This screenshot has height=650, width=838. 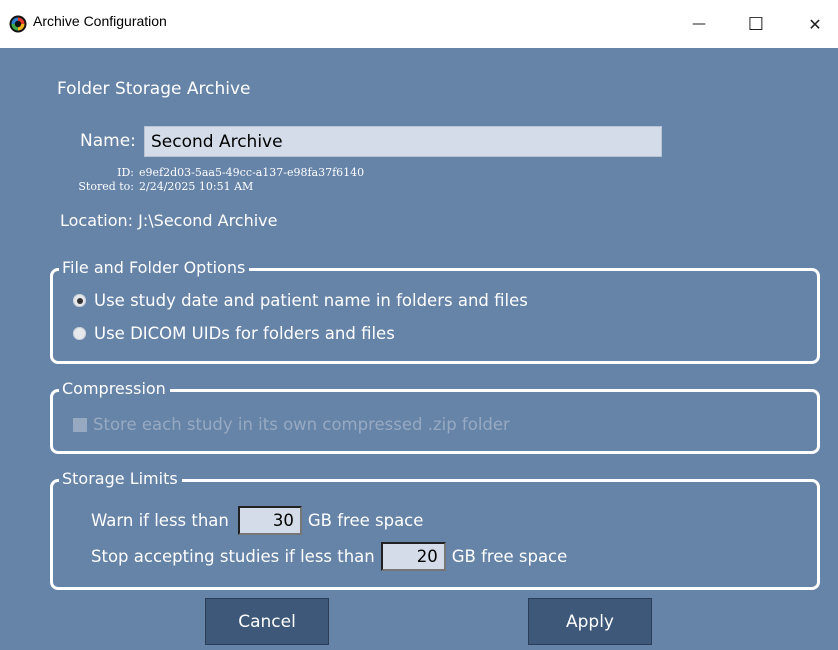 I want to click on archive-type-heading: Folder Storage Archive, so click(x=154, y=89).